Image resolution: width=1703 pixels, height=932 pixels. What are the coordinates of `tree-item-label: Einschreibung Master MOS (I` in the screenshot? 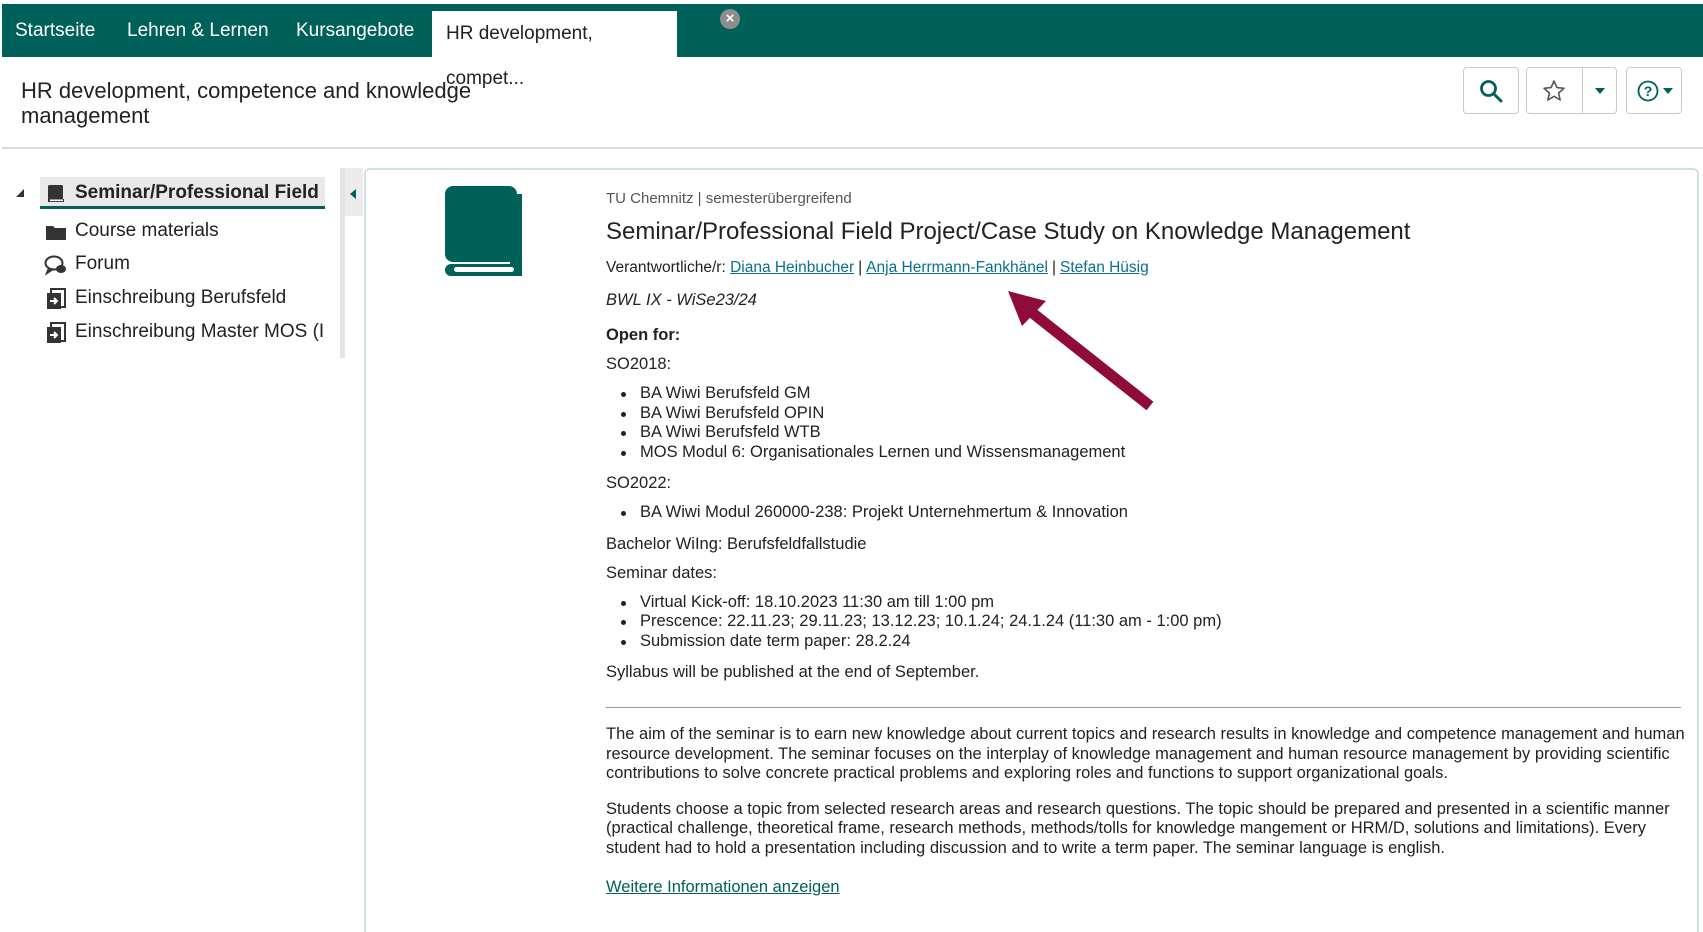 It's located at (200, 331).